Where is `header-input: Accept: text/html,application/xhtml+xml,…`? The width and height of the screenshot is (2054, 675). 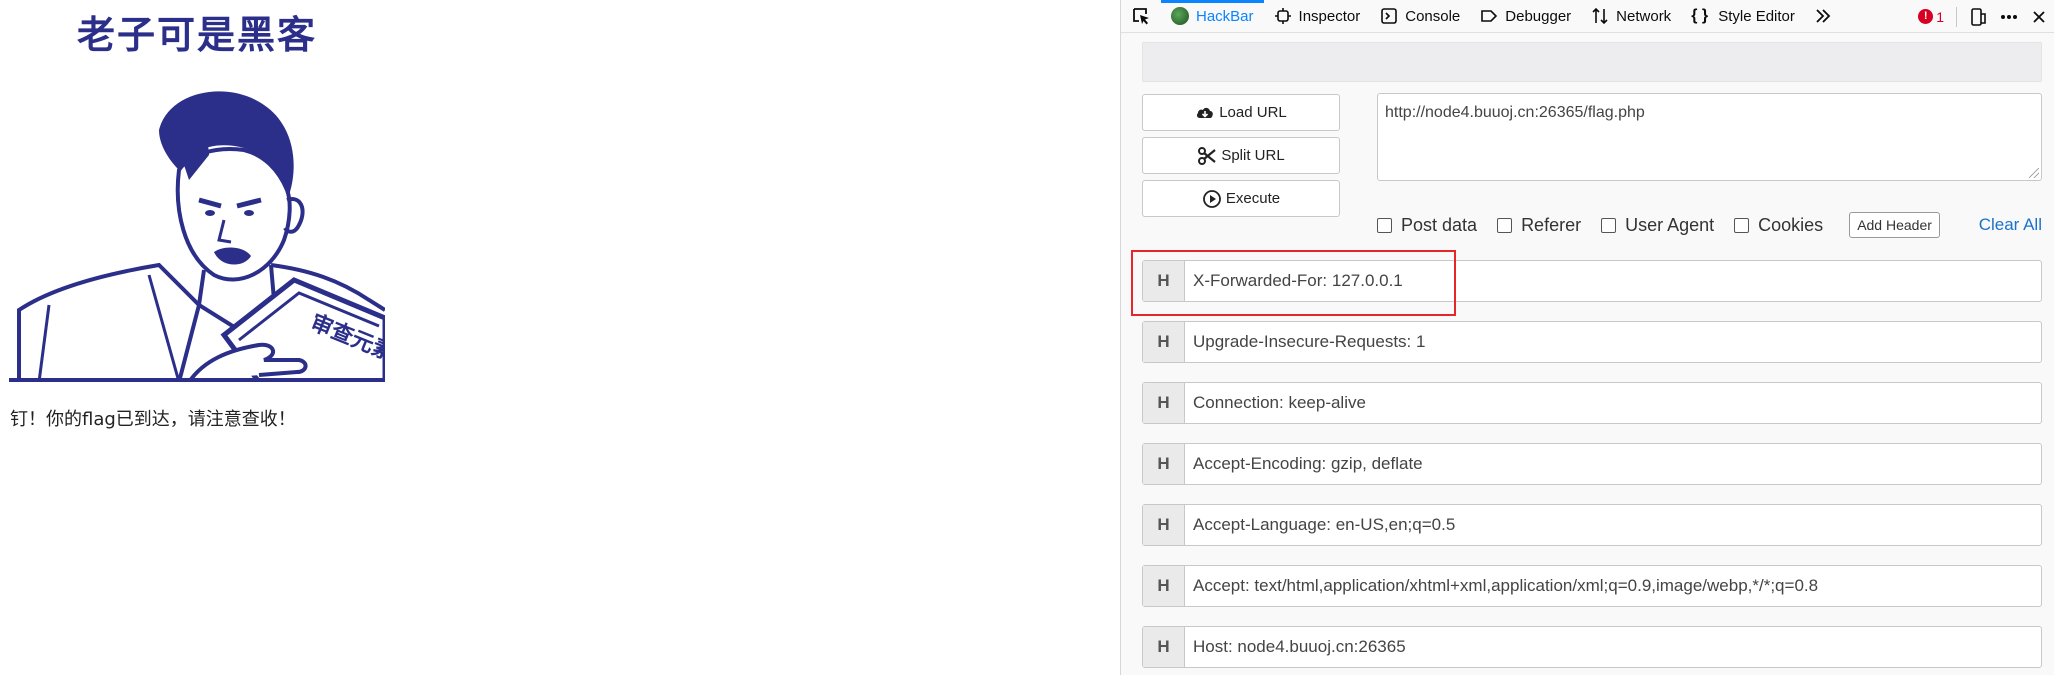 header-input: Accept: text/html,application/xhtml+xml,… is located at coordinates (1501, 586).